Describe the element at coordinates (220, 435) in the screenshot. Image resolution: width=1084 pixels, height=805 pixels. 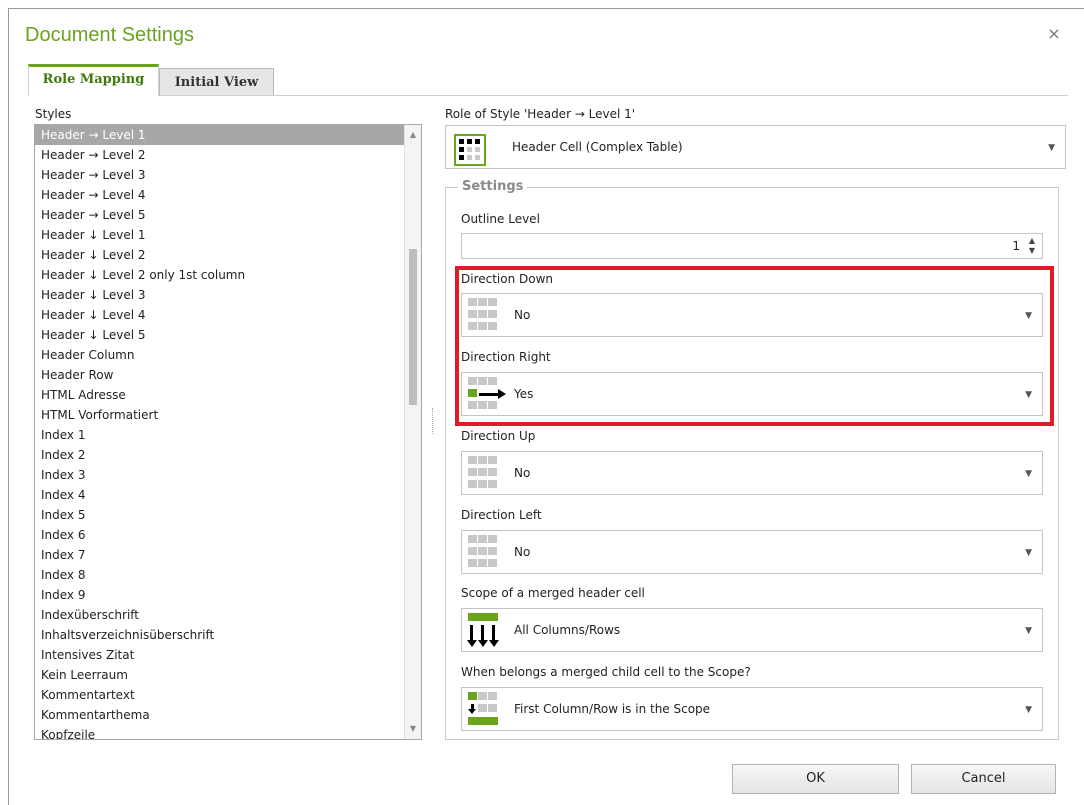
I see `list-item: Index 1` at that location.